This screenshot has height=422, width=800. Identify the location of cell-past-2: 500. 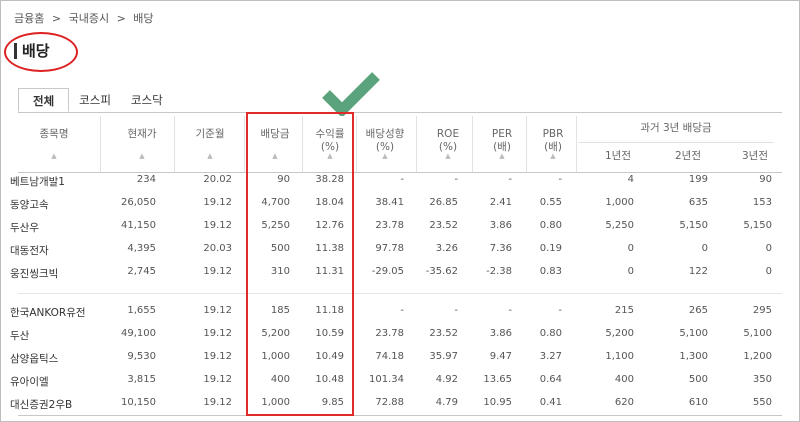
(698, 379).